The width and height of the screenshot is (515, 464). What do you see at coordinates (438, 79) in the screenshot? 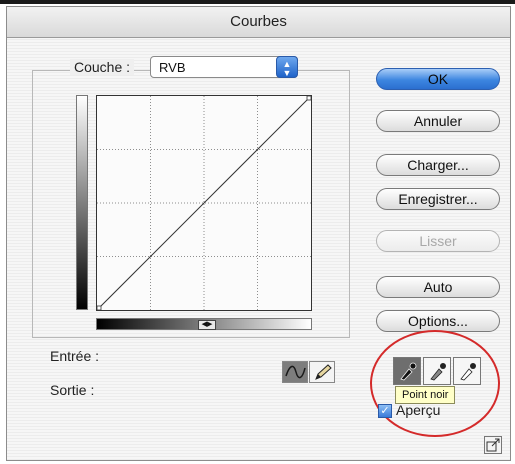
I see `ok-button: OK` at bounding box center [438, 79].